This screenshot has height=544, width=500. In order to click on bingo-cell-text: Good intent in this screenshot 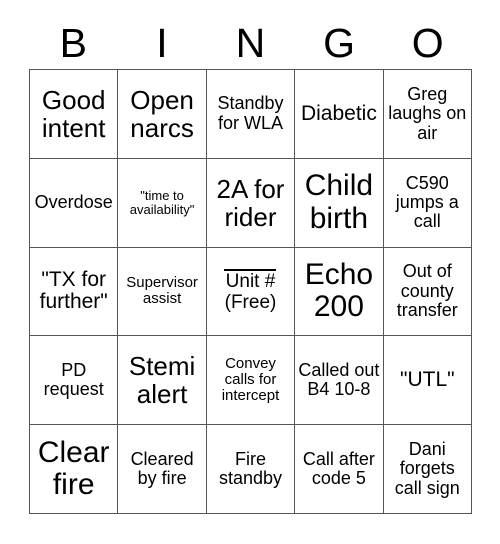, I will do `click(73, 113)`.